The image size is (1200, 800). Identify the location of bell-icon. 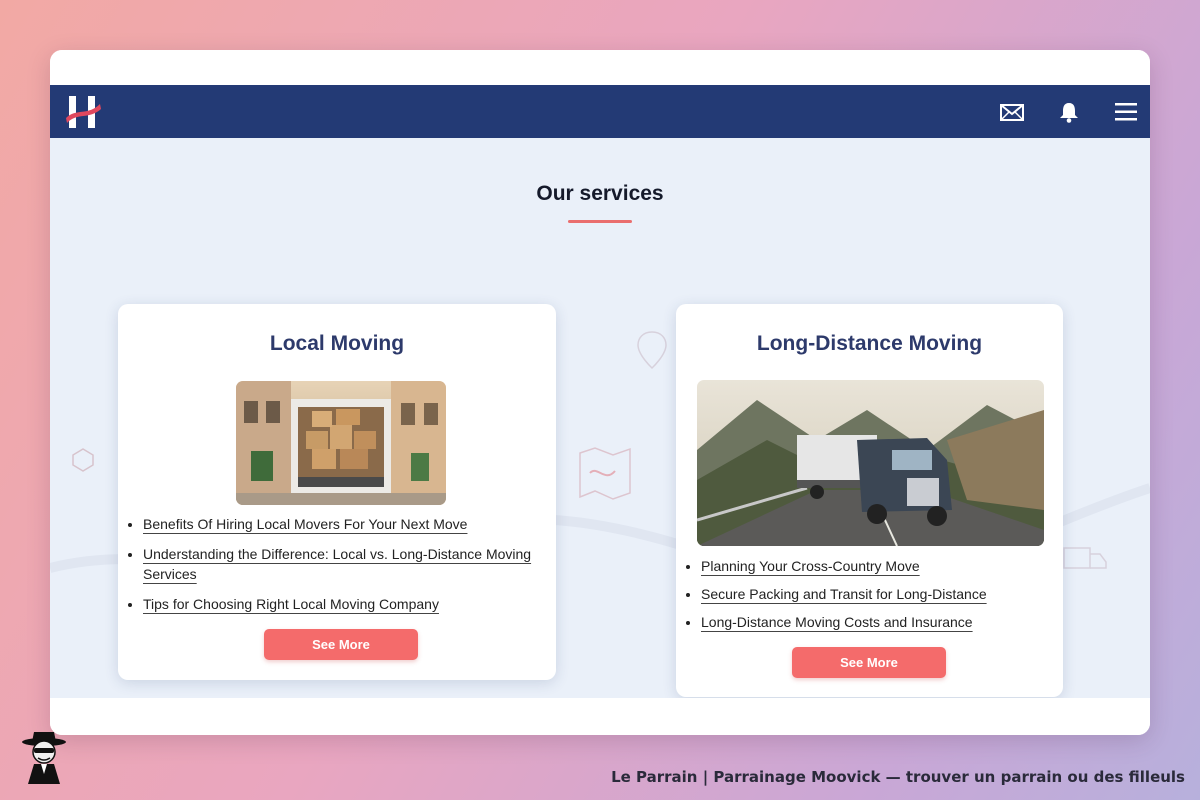
(1069, 112).